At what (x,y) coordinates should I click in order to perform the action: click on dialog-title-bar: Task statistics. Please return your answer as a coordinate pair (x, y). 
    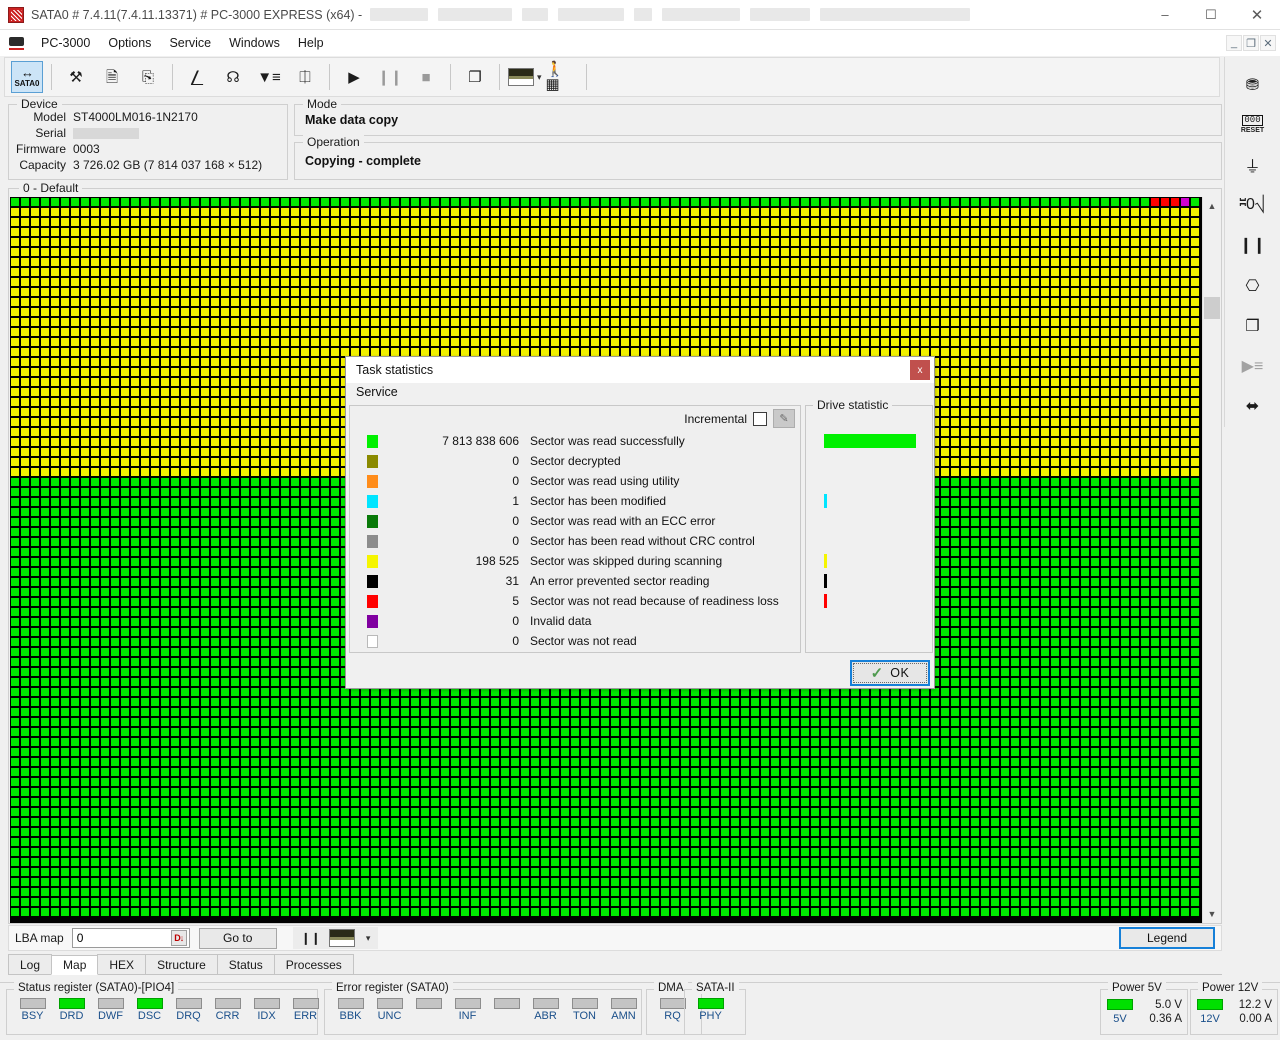
    Looking at the image, I should click on (640, 370).